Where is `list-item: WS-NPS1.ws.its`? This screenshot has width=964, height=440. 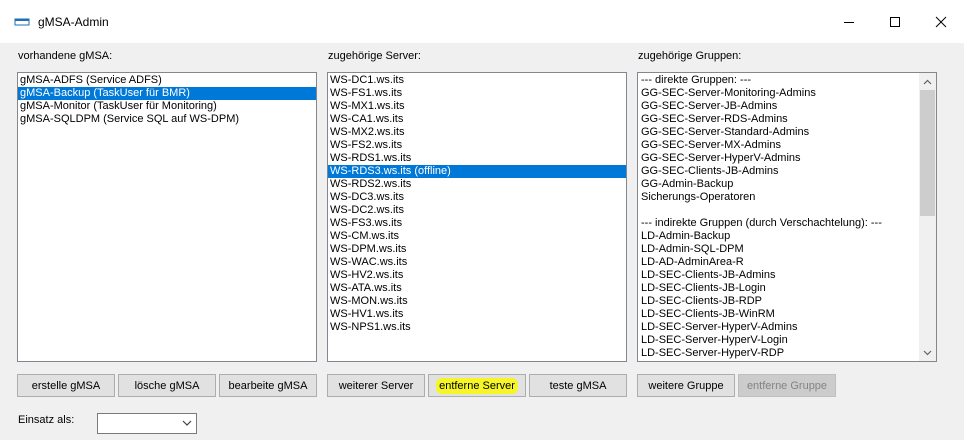 list-item: WS-NPS1.ws.its is located at coordinates (477, 327).